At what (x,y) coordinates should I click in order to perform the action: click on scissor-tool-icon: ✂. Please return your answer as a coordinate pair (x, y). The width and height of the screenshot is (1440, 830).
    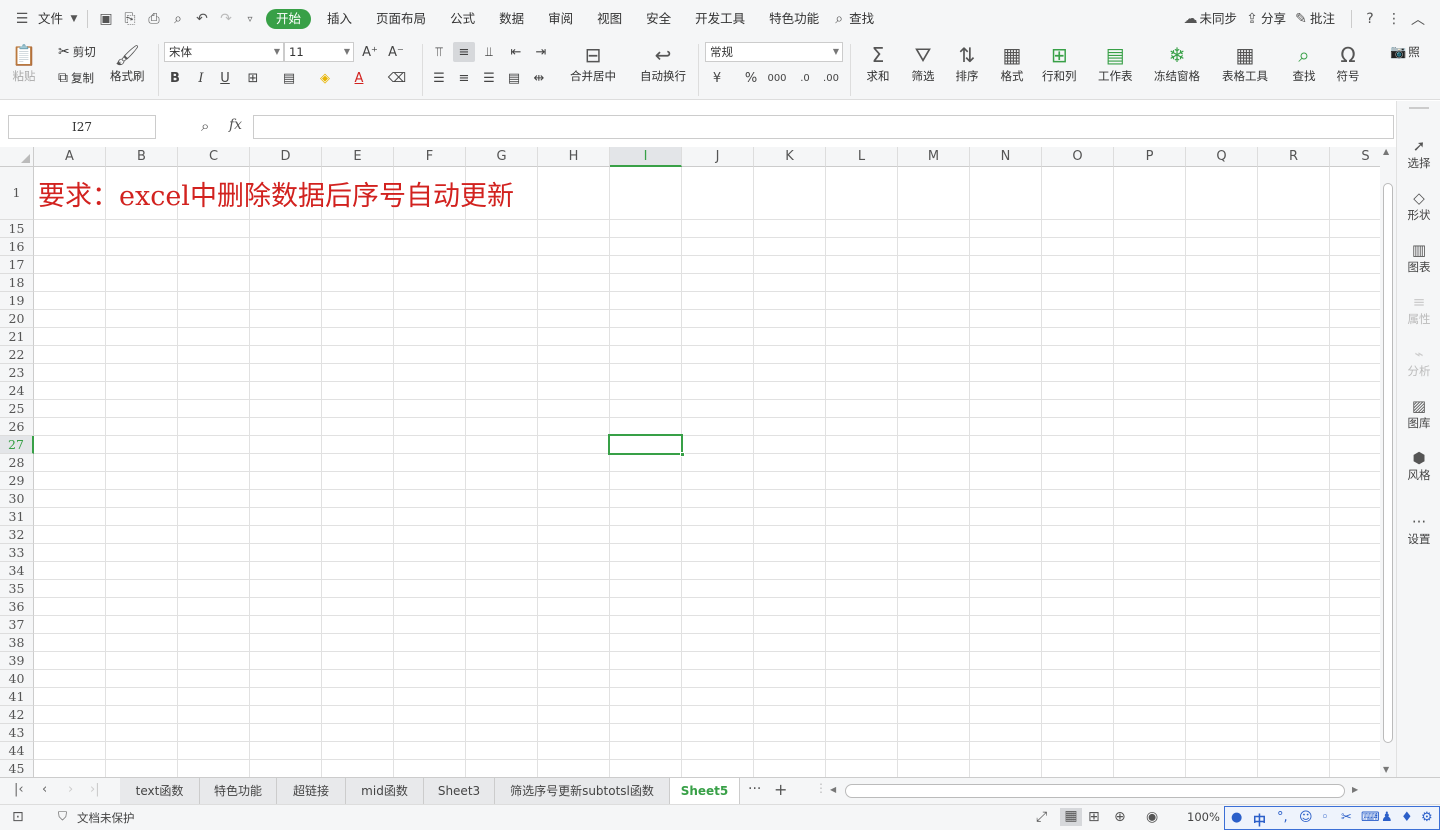
    Looking at the image, I should click on (1346, 817).